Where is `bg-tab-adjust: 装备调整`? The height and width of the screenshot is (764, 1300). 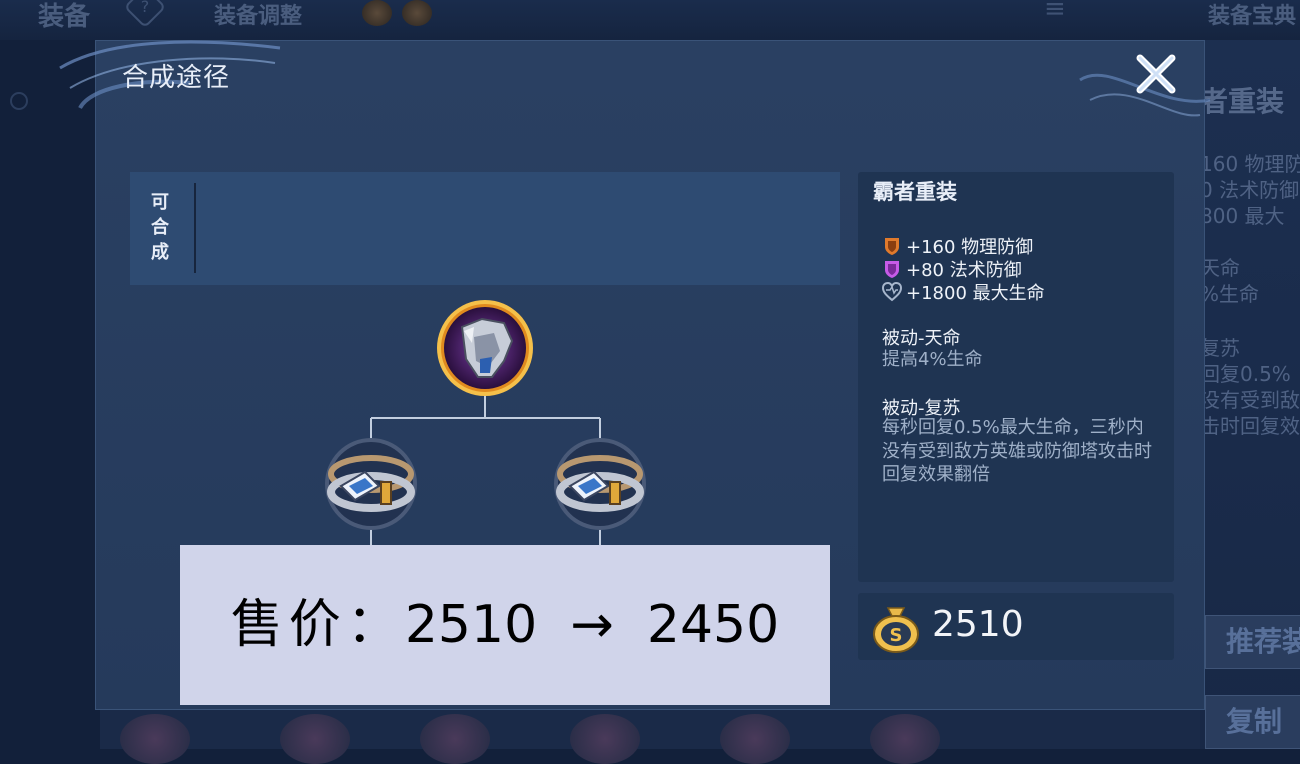
bg-tab-adjust: 装备调整 is located at coordinates (258, 16).